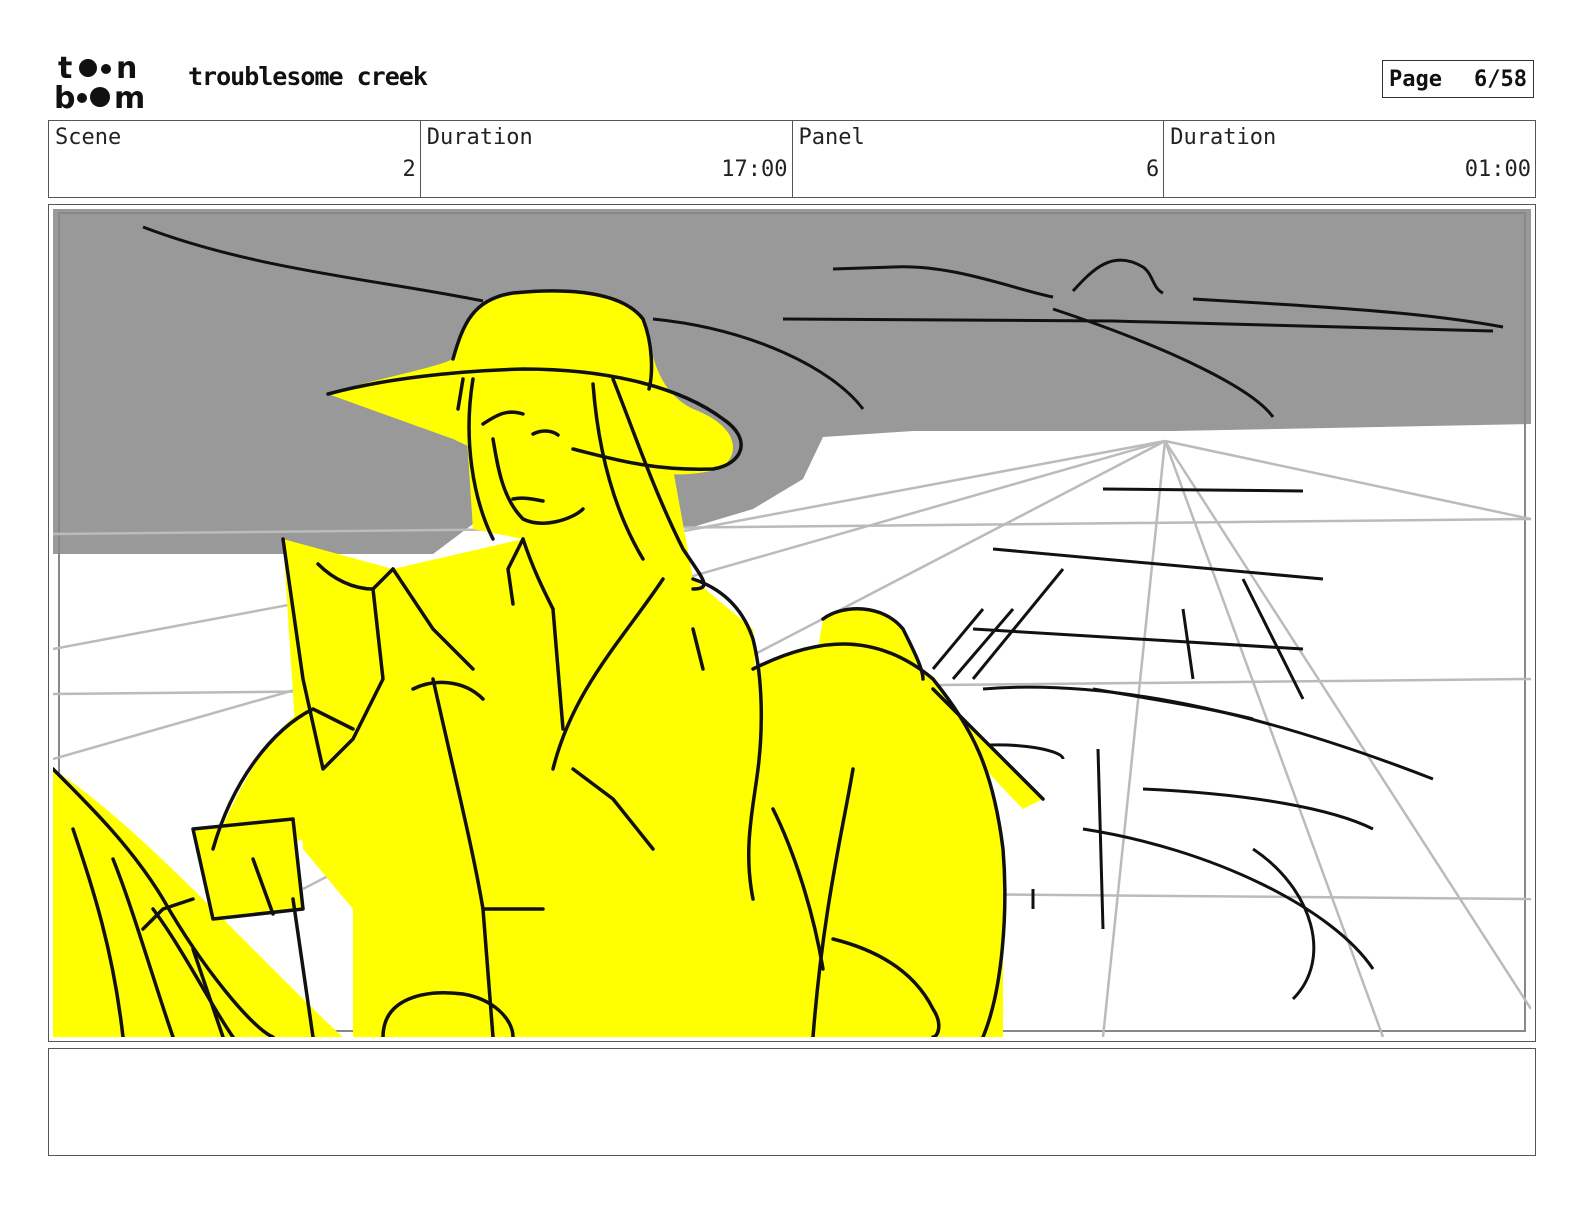 The height and width of the screenshot is (1224, 1584). What do you see at coordinates (129, 96) in the screenshot?
I see `svg-text: m` at bounding box center [129, 96].